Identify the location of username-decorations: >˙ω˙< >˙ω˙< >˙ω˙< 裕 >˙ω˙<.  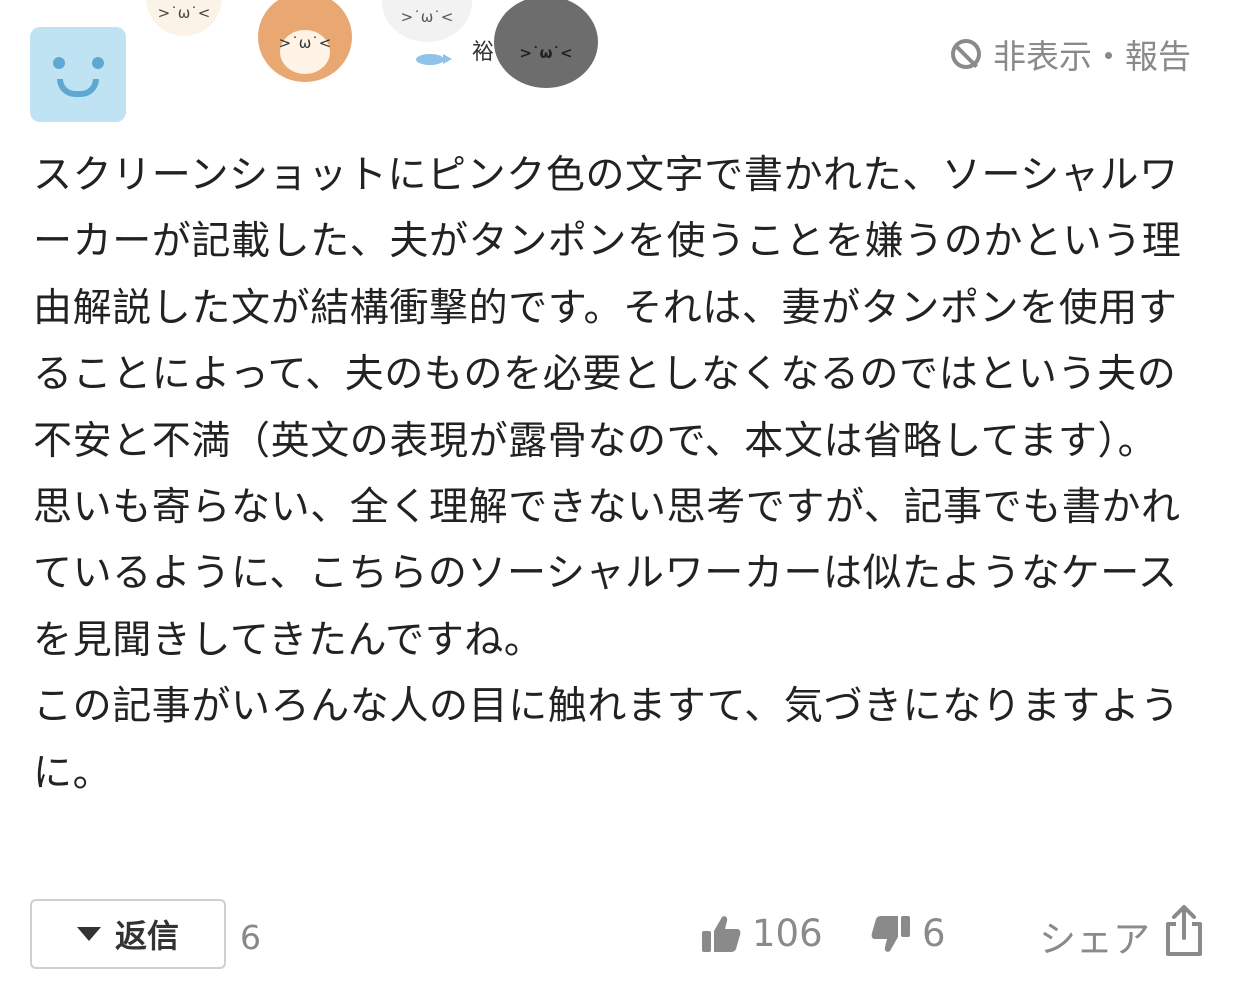
(380, 50).